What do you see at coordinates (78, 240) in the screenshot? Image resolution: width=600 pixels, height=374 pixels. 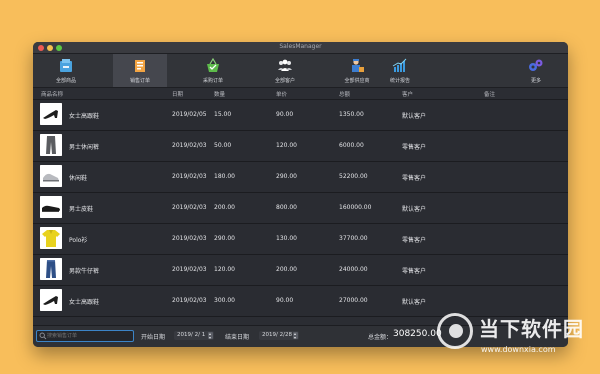 I see `cell-name: Polo衫` at bounding box center [78, 240].